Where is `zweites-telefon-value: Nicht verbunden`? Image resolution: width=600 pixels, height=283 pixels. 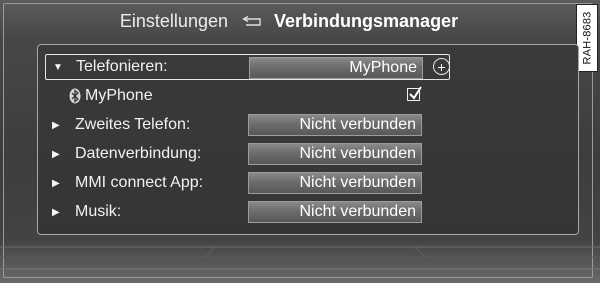
zweites-telefon-value: Nicht verbunden is located at coordinates (335, 125).